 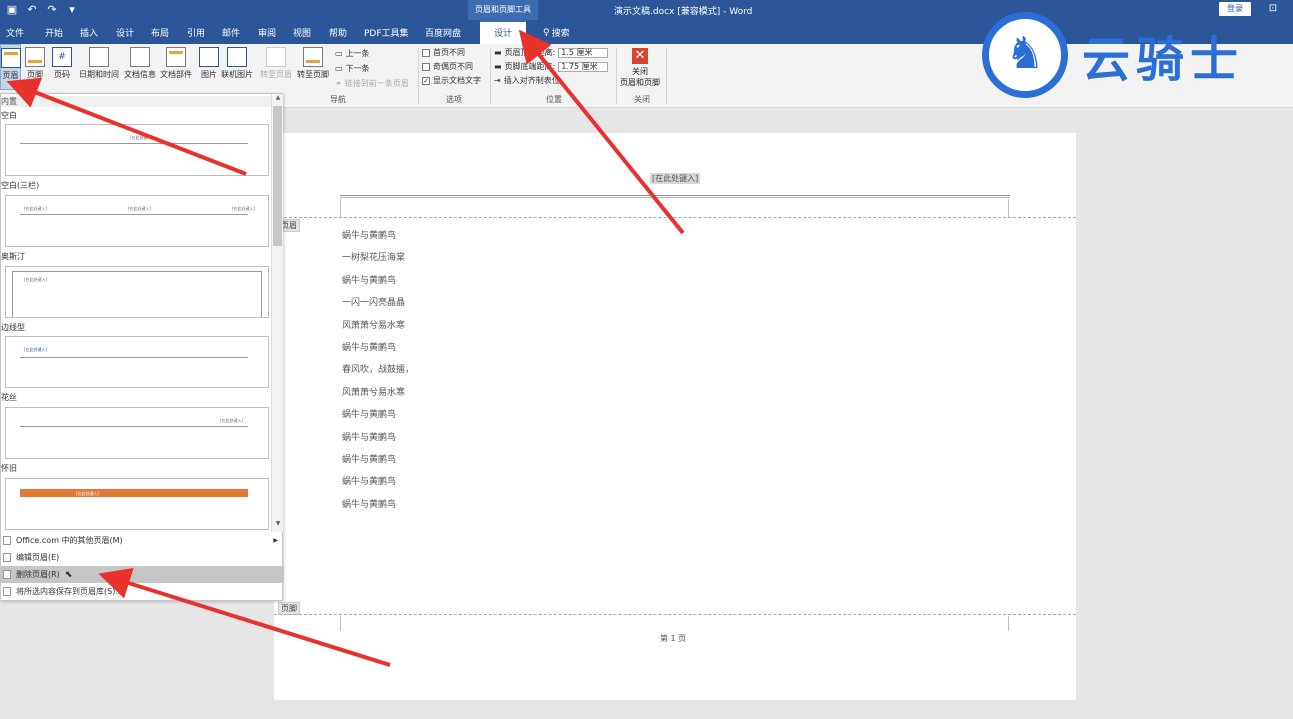 I want to click on picture-label: 图片, so click(x=209, y=74).